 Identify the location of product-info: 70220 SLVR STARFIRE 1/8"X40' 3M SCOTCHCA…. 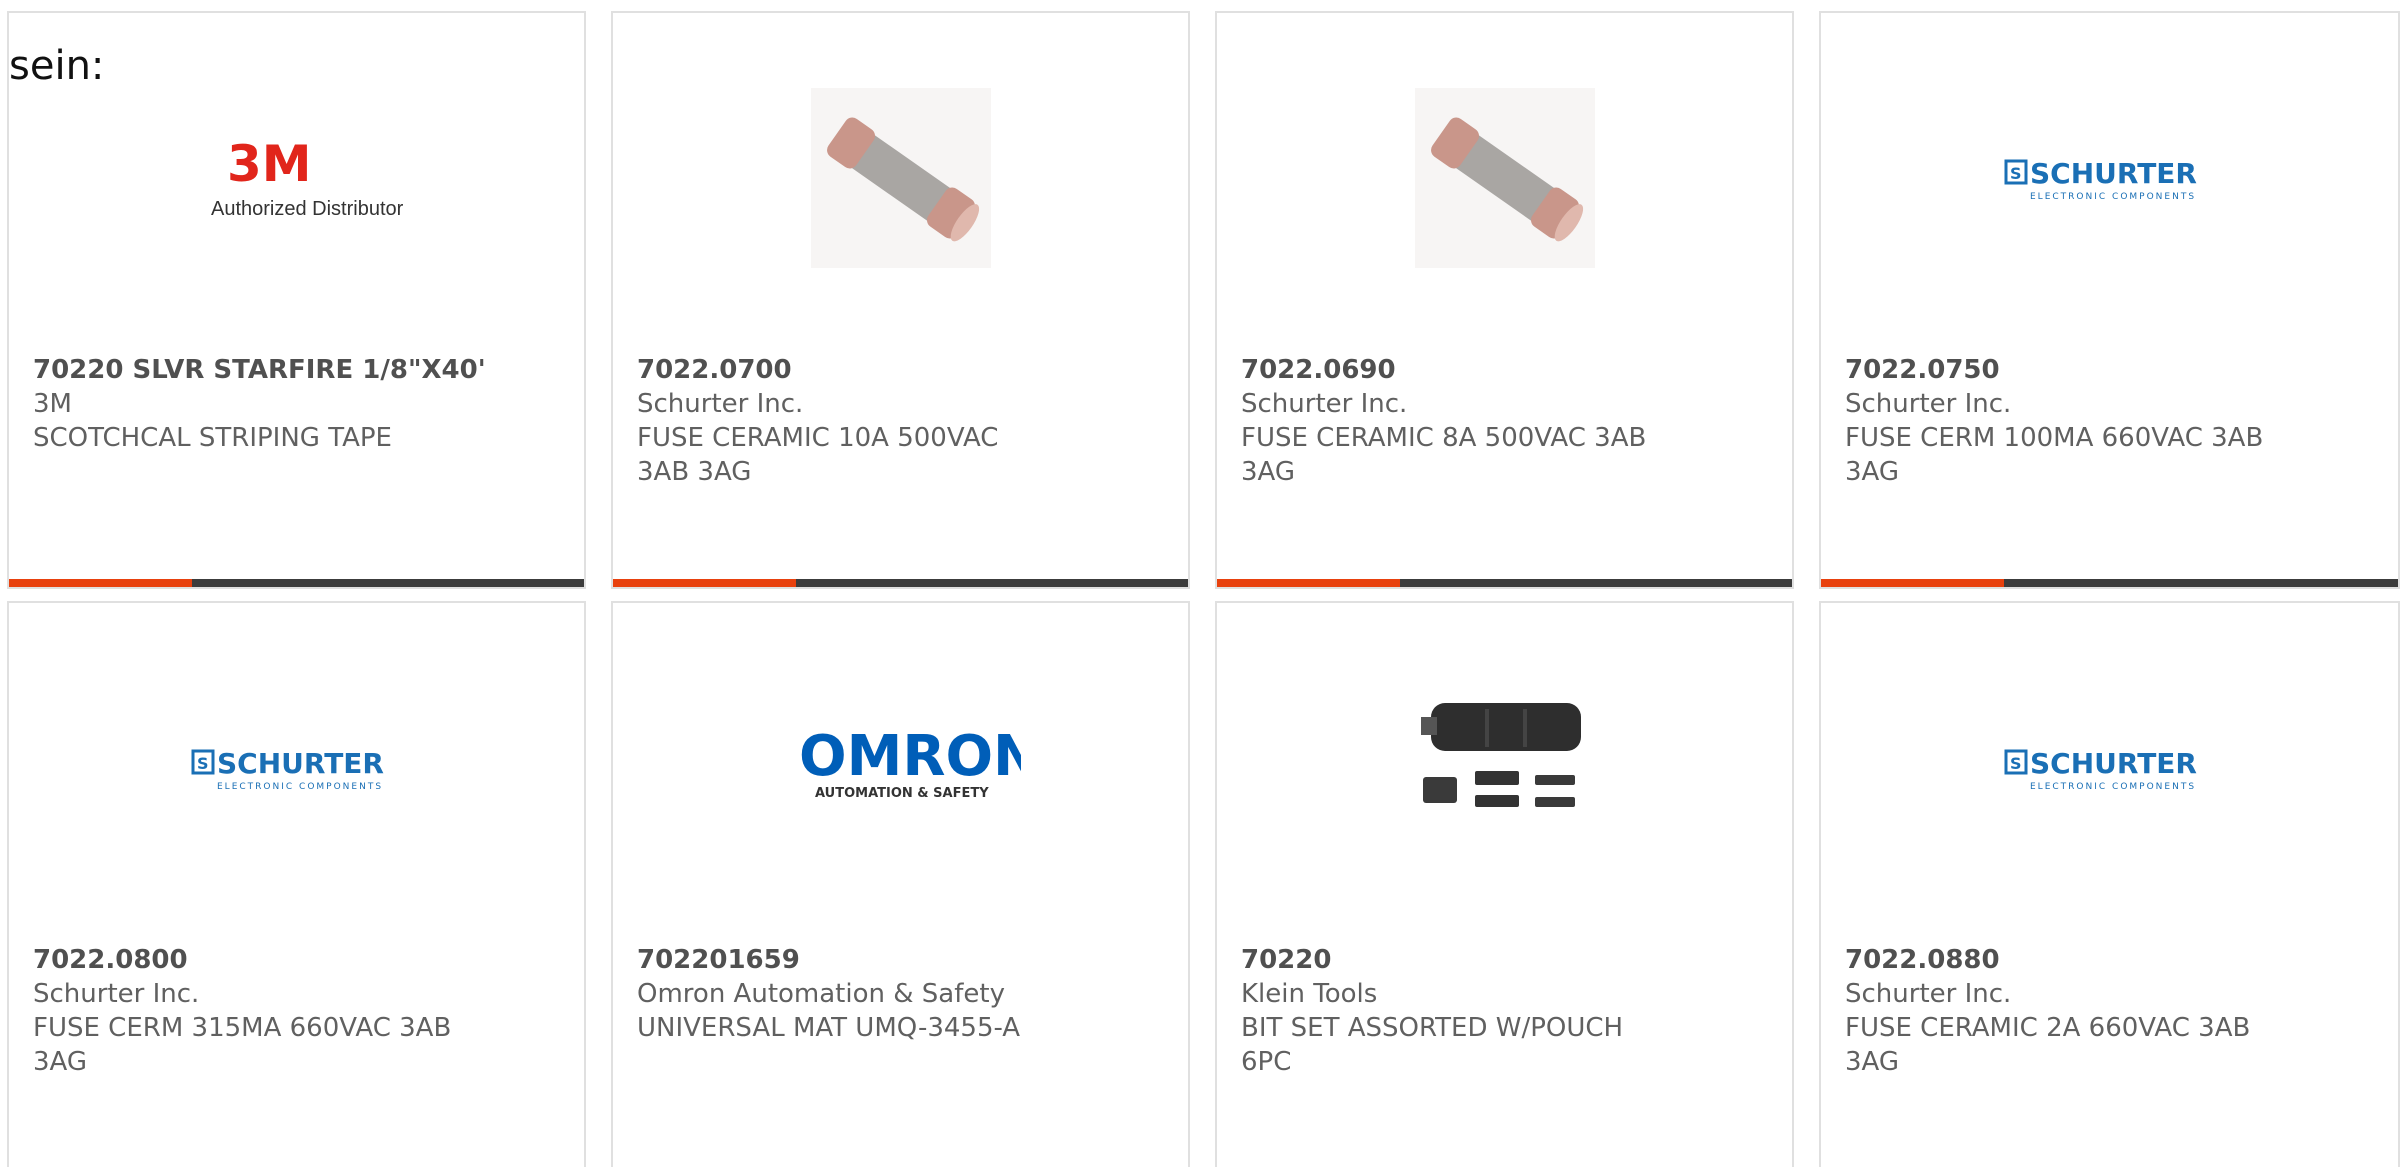
(296, 404).